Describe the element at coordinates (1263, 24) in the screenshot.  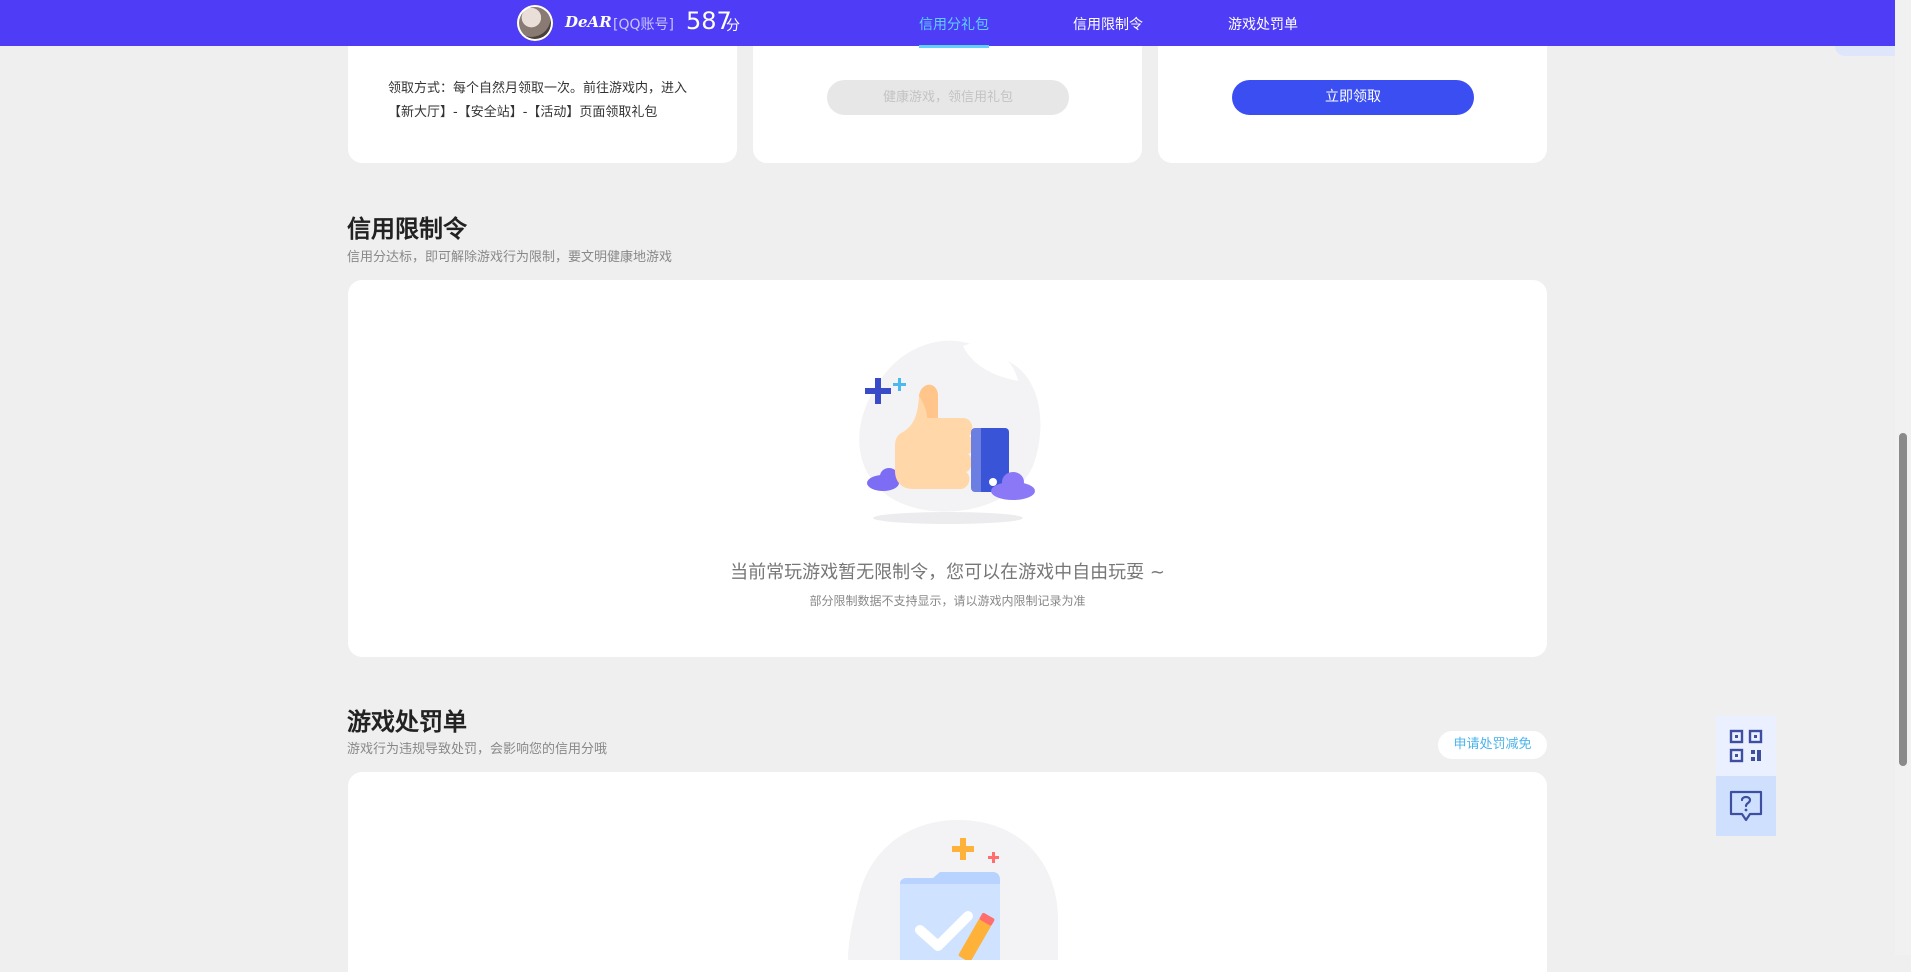
I see `tab-game-penalty: 游戏处罚单` at that location.